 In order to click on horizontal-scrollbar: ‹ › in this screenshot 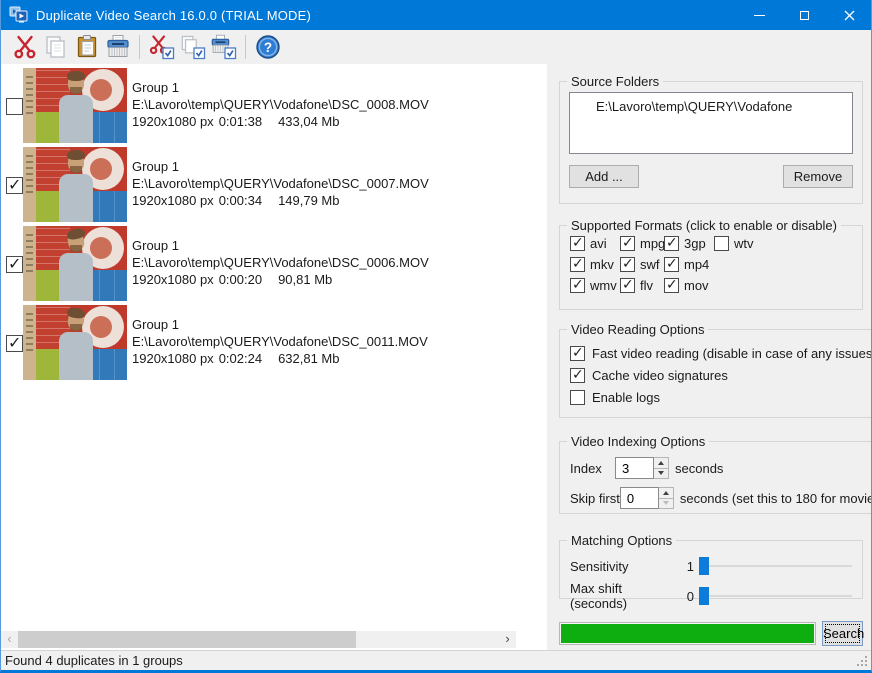, I will do `click(258, 639)`.